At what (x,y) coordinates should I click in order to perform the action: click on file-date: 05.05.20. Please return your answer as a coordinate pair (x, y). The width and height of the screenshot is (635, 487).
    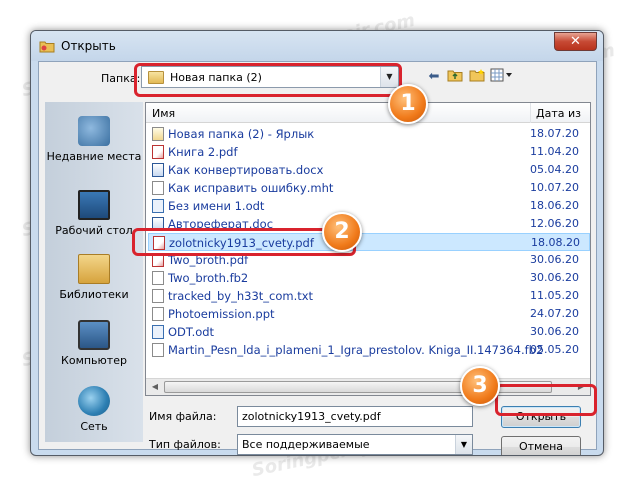
    Looking at the image, I should click on (554, 349).